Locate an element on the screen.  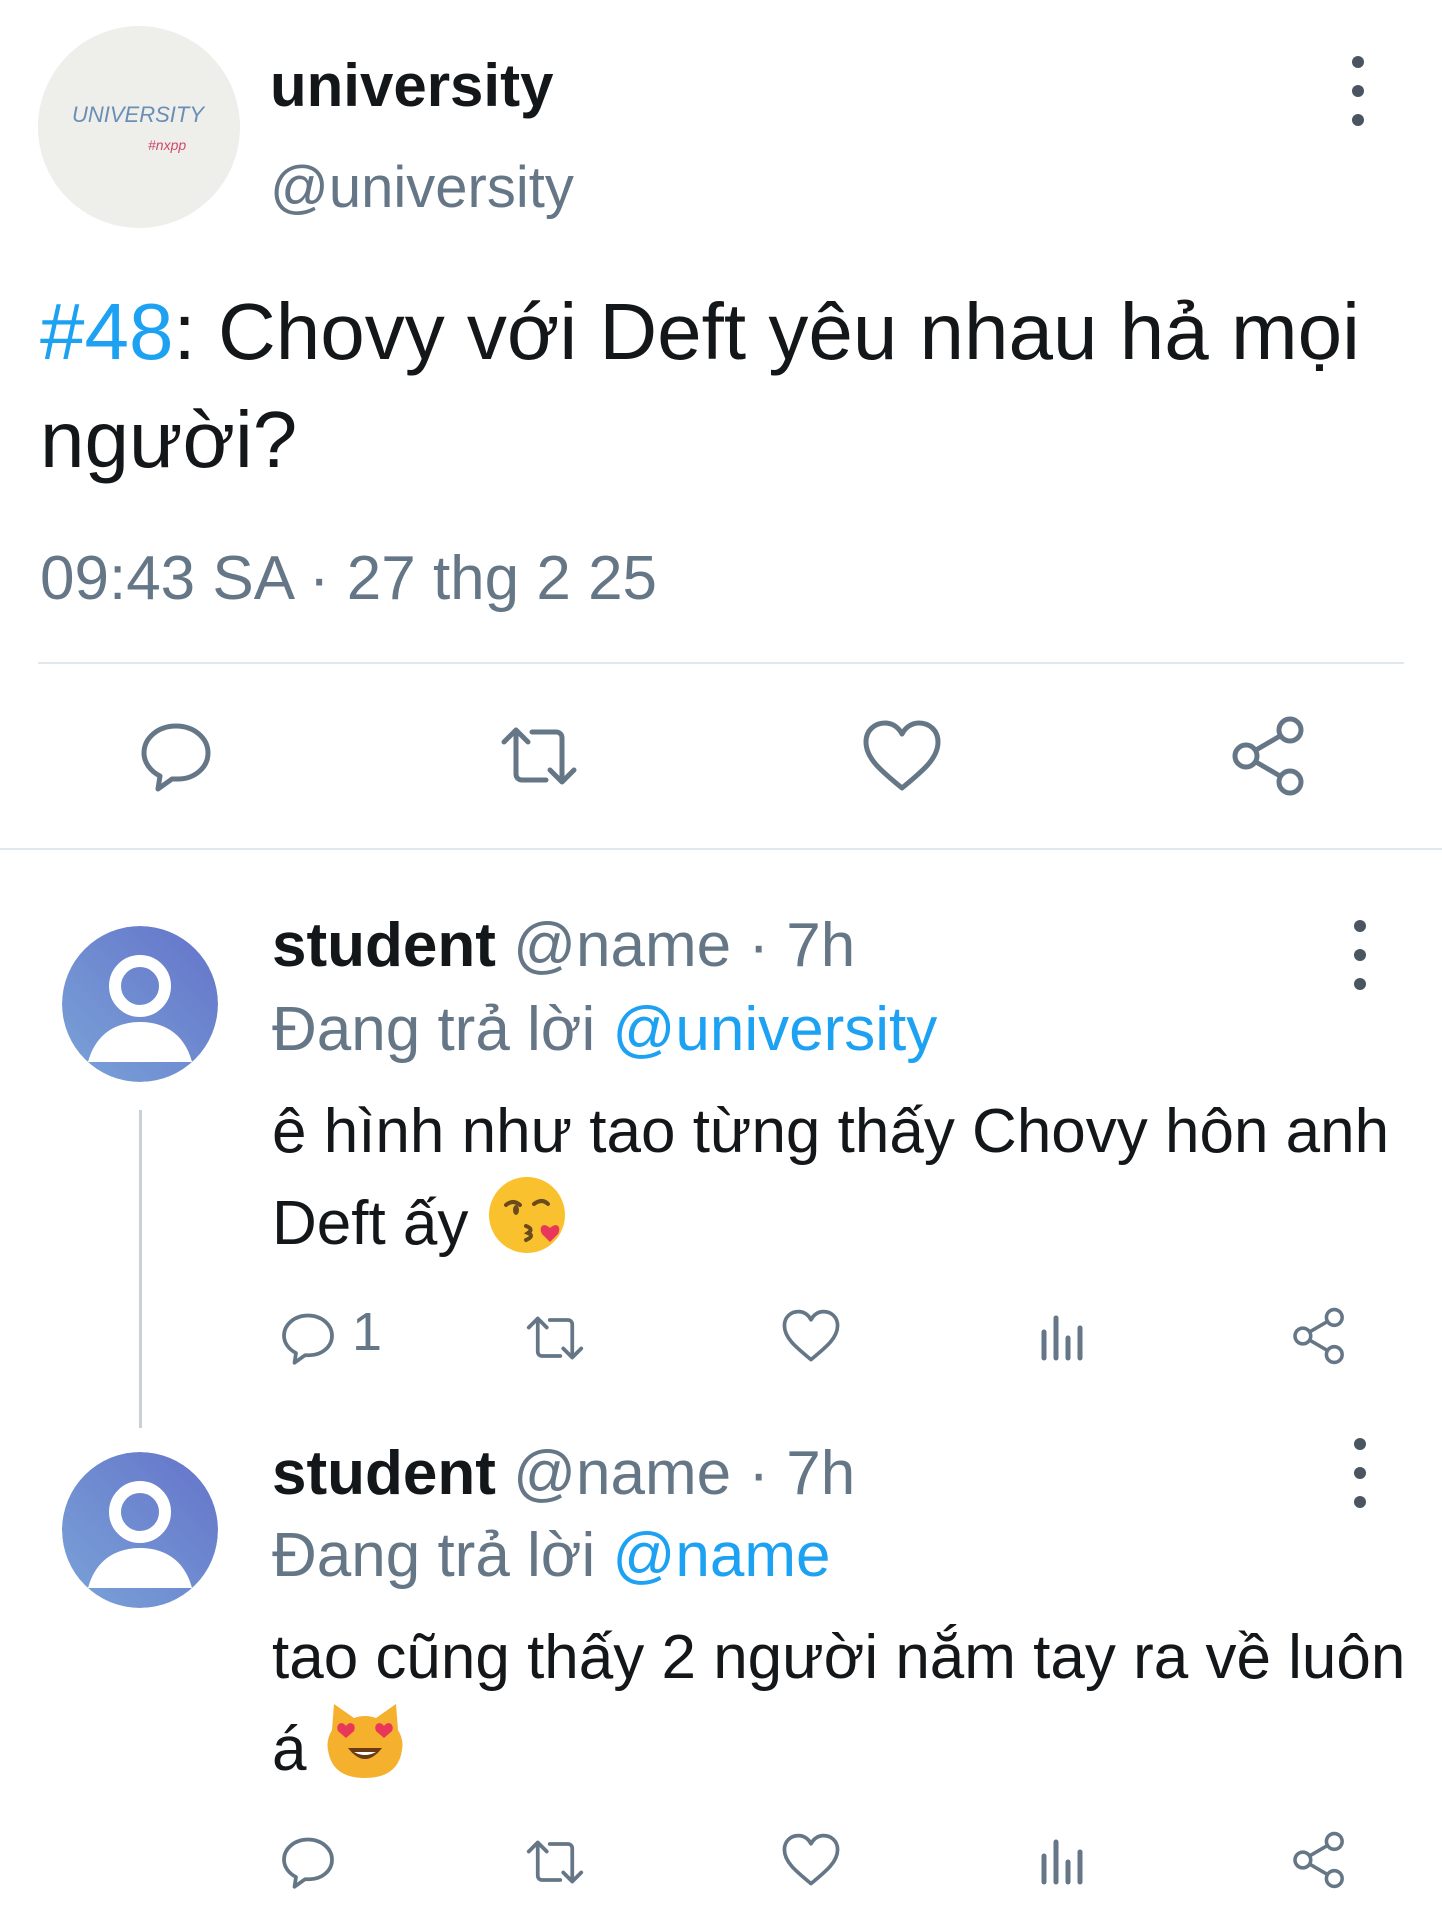
replying-to-line: Đang trả lời @university is located at coordinates (604, 1030).